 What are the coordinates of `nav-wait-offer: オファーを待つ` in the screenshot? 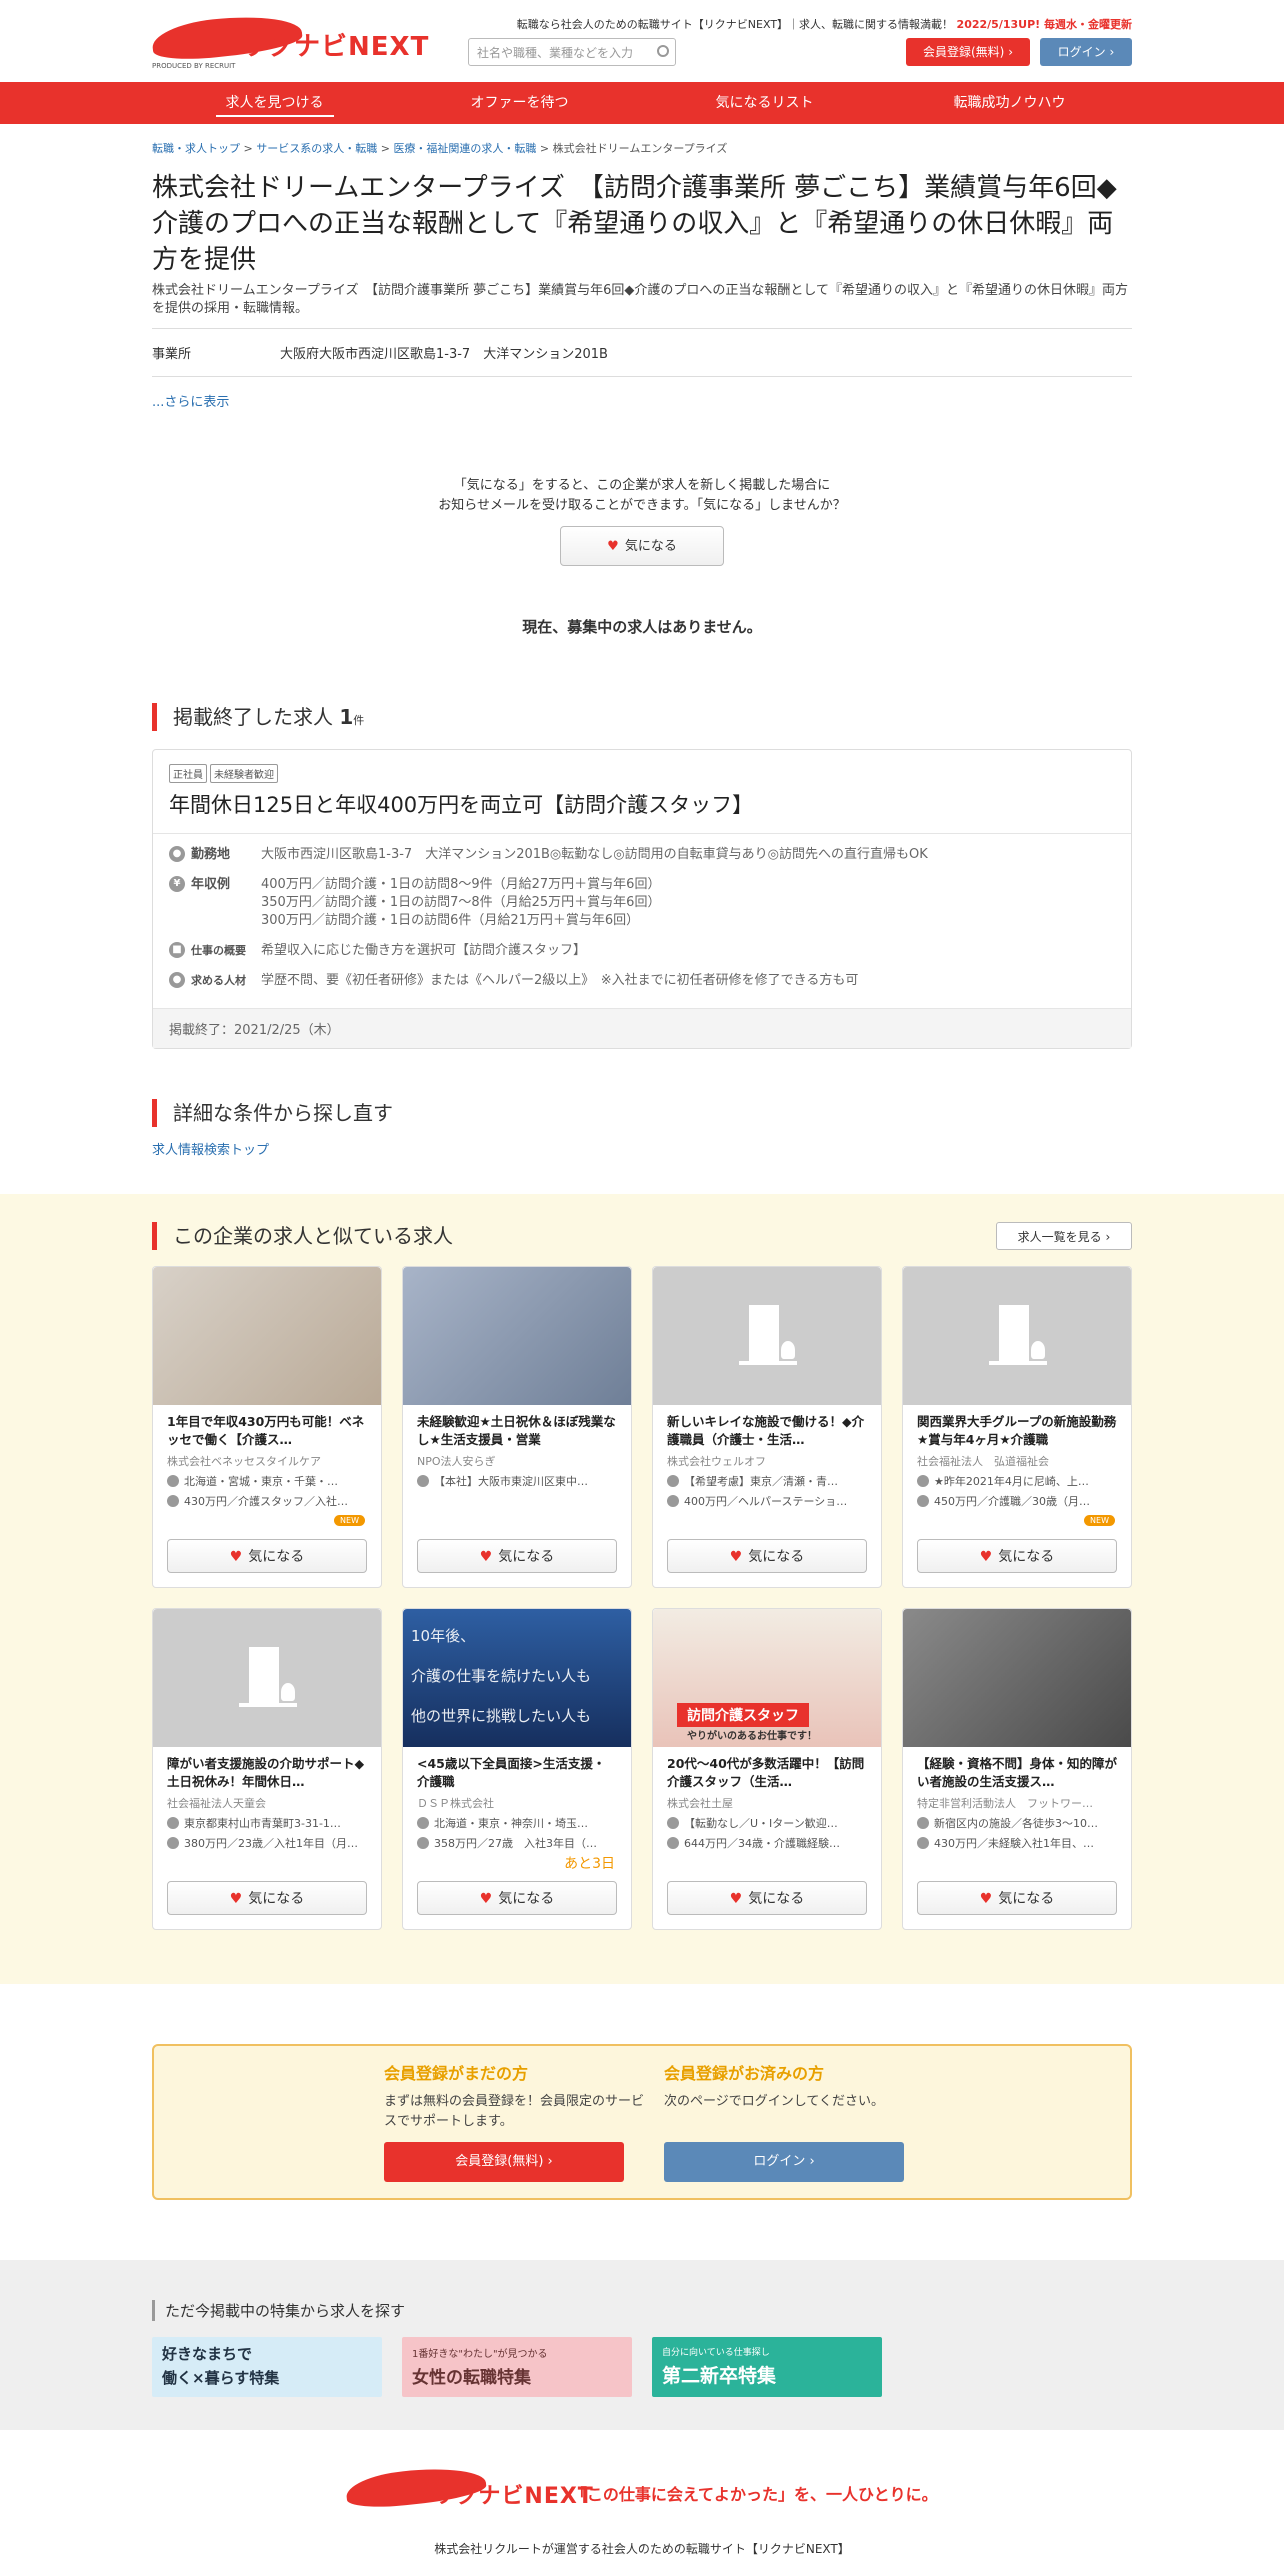 It's located at (519, 103).